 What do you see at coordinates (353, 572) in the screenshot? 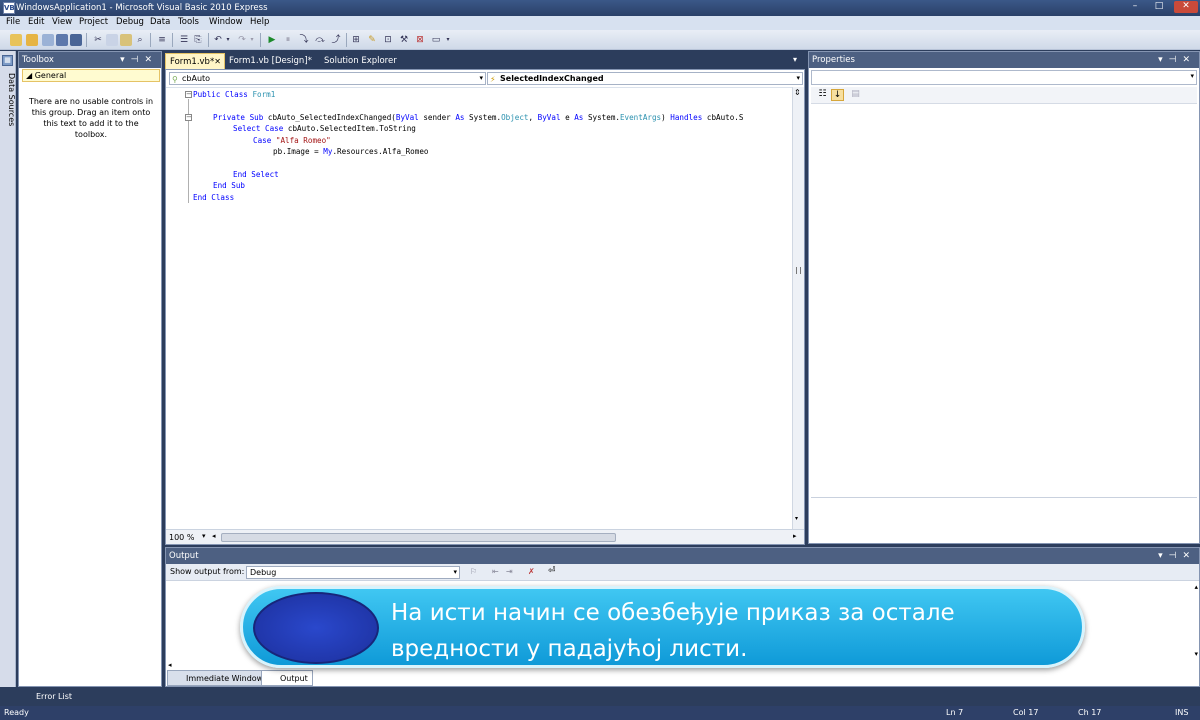
I see `output-source-select: Debug ▾` at bounding box center [353, 572].